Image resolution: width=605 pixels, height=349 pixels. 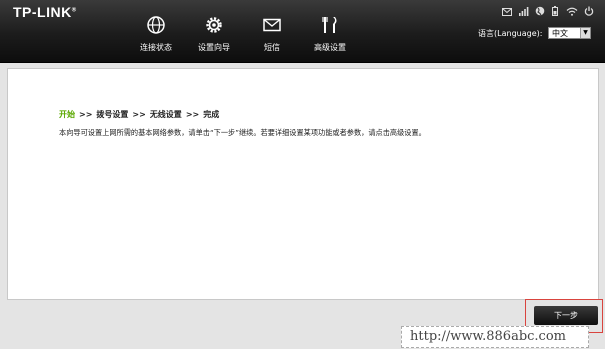 I want to click on brand-logo: TP-LINK®, so click(x=45, y=12).